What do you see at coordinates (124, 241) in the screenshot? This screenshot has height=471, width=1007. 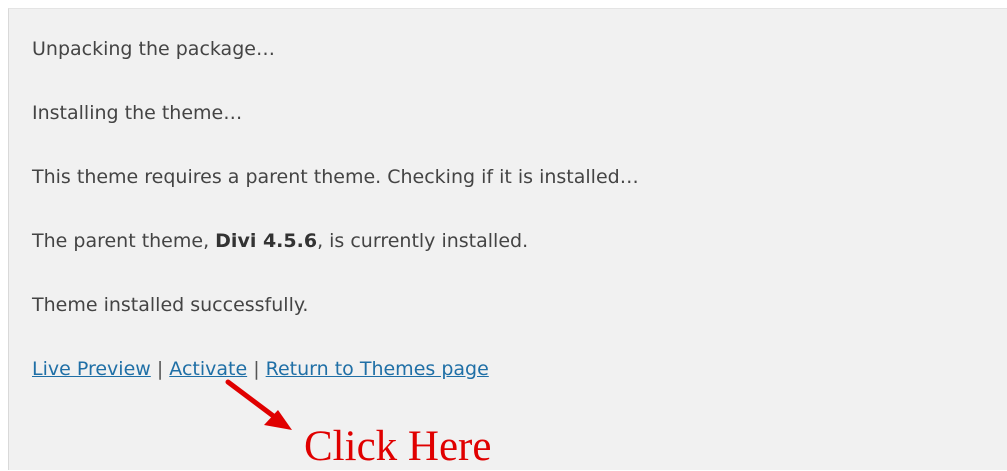 I see `parent-prefix: The parent theme,` at bounding box center [124, 241].